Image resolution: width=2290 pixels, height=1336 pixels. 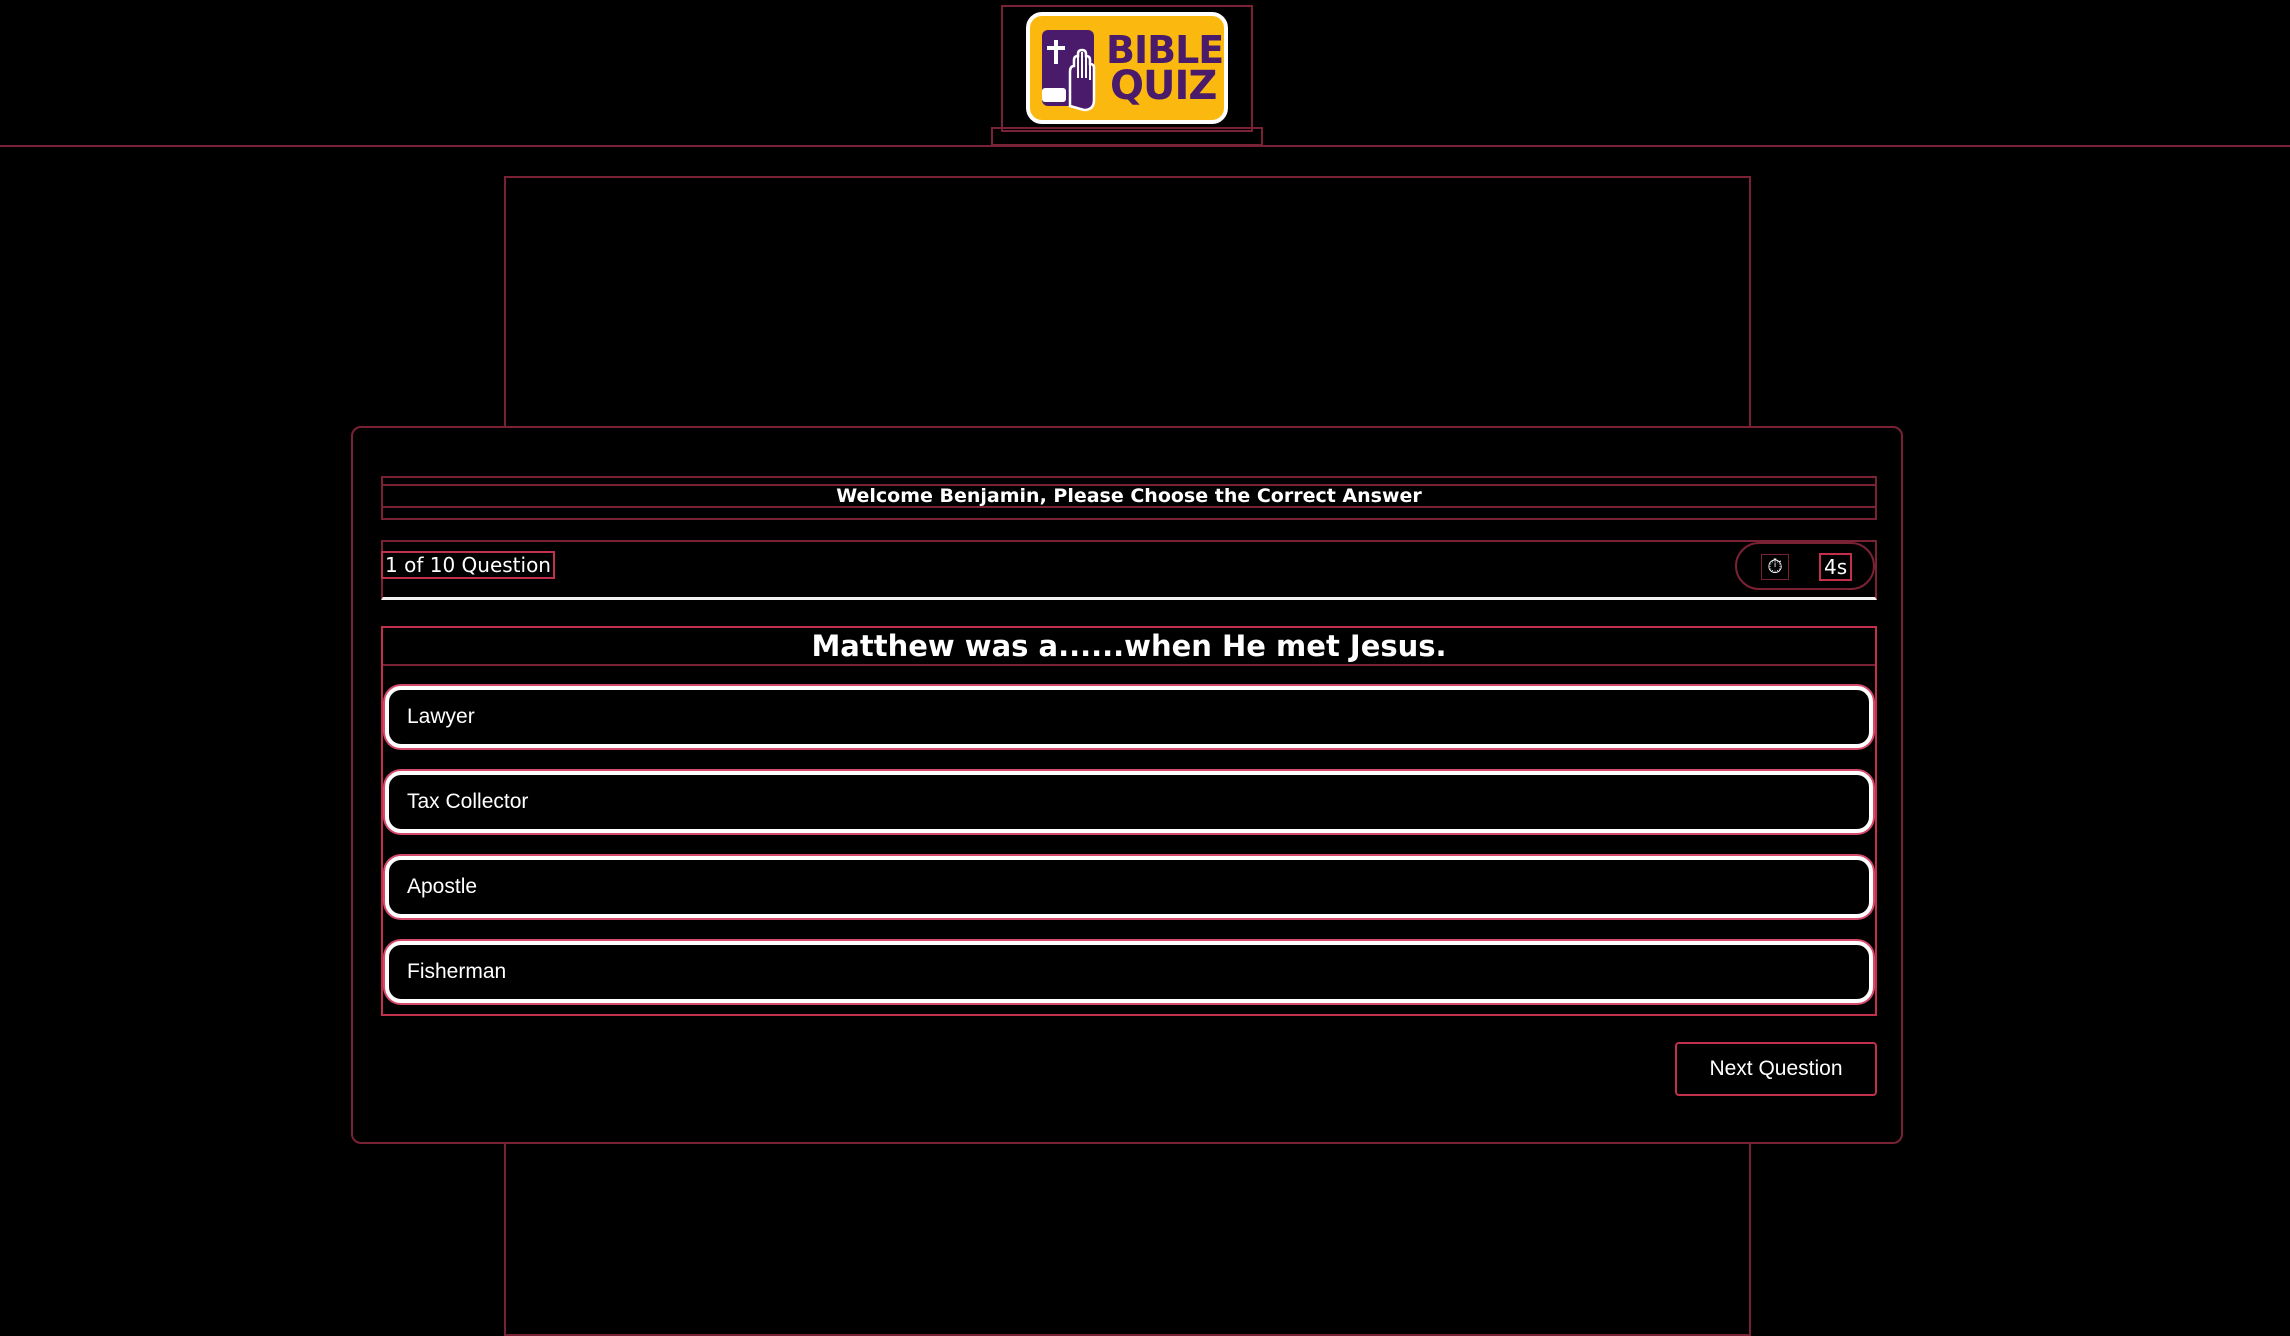 I want to click on timer-pill: ⏱ 4s, so click(x=1805, y=566).